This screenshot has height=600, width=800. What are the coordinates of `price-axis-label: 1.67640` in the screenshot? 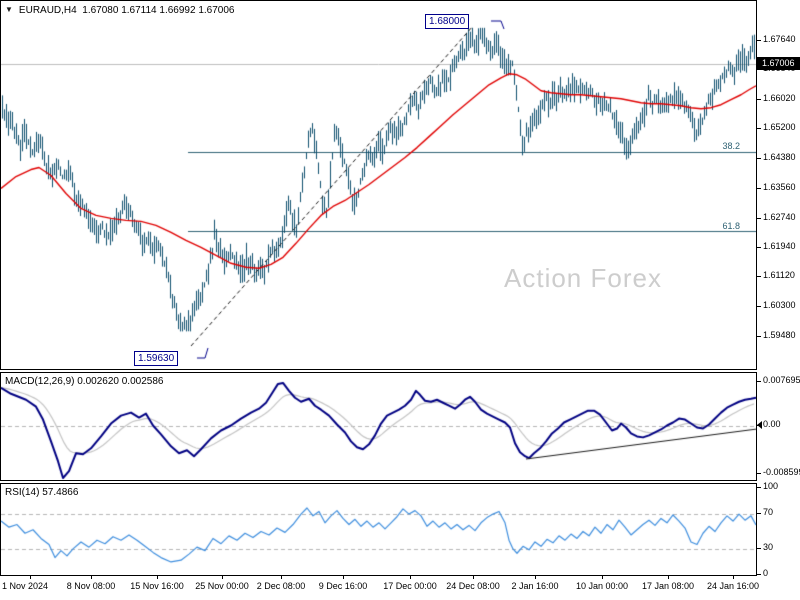 It's located at (779, 39).